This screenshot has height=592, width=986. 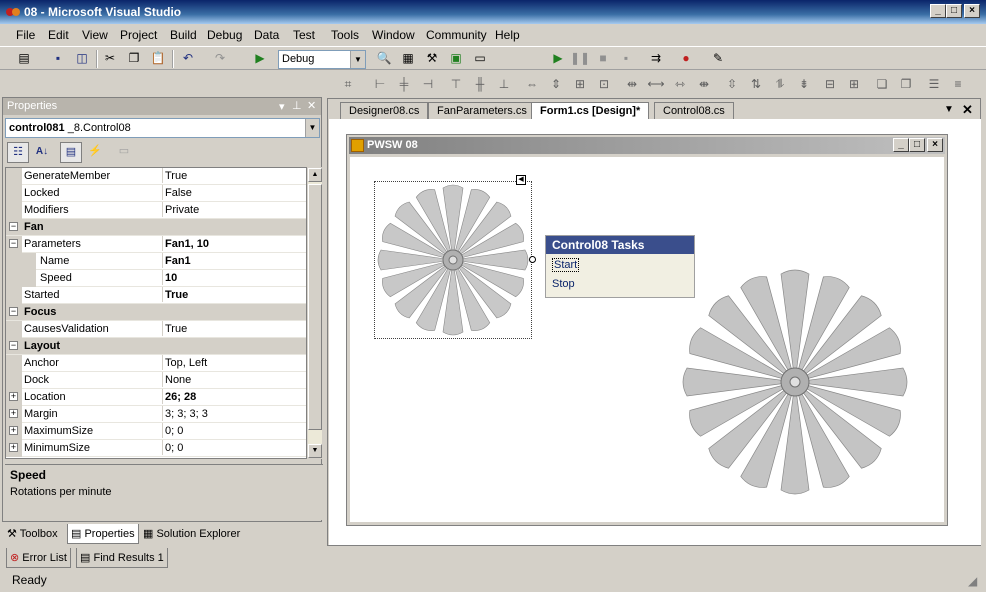 I want to click on start-link: Start, so click(x=566, y=265).